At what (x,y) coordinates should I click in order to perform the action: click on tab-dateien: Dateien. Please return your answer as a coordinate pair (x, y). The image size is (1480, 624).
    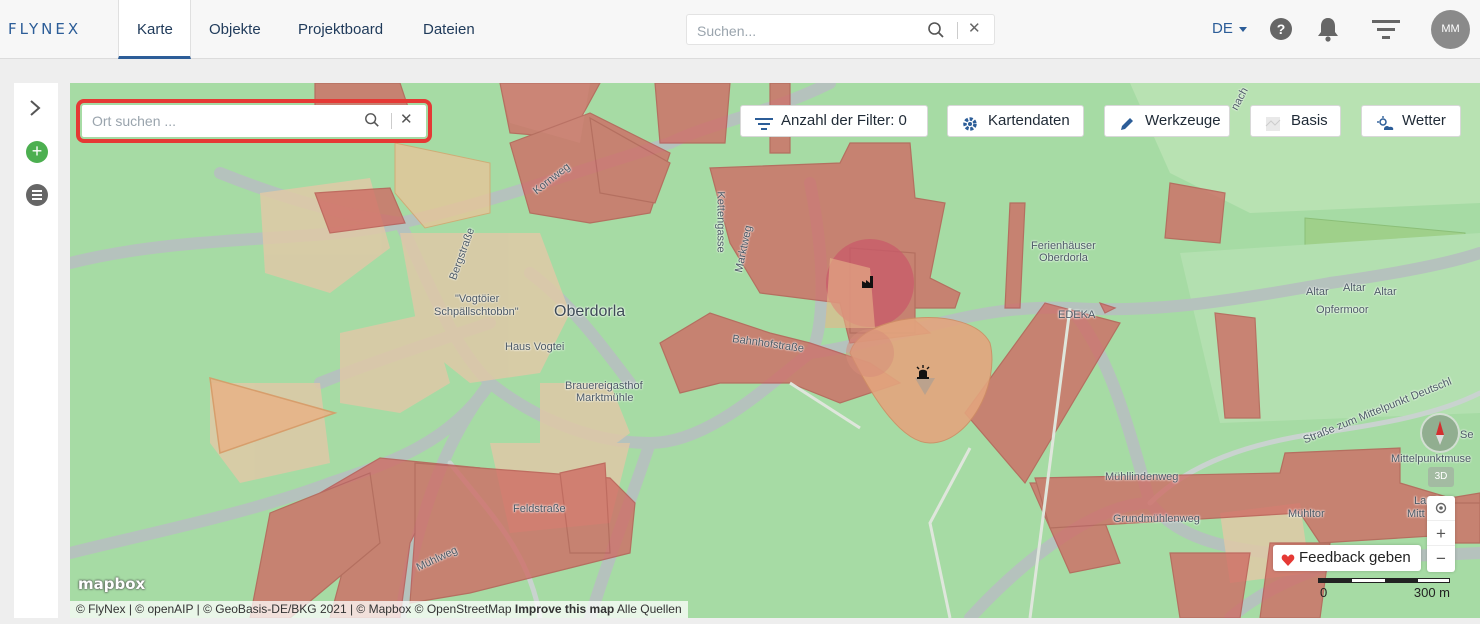
    Looking at the image, I should click on (449, 29).